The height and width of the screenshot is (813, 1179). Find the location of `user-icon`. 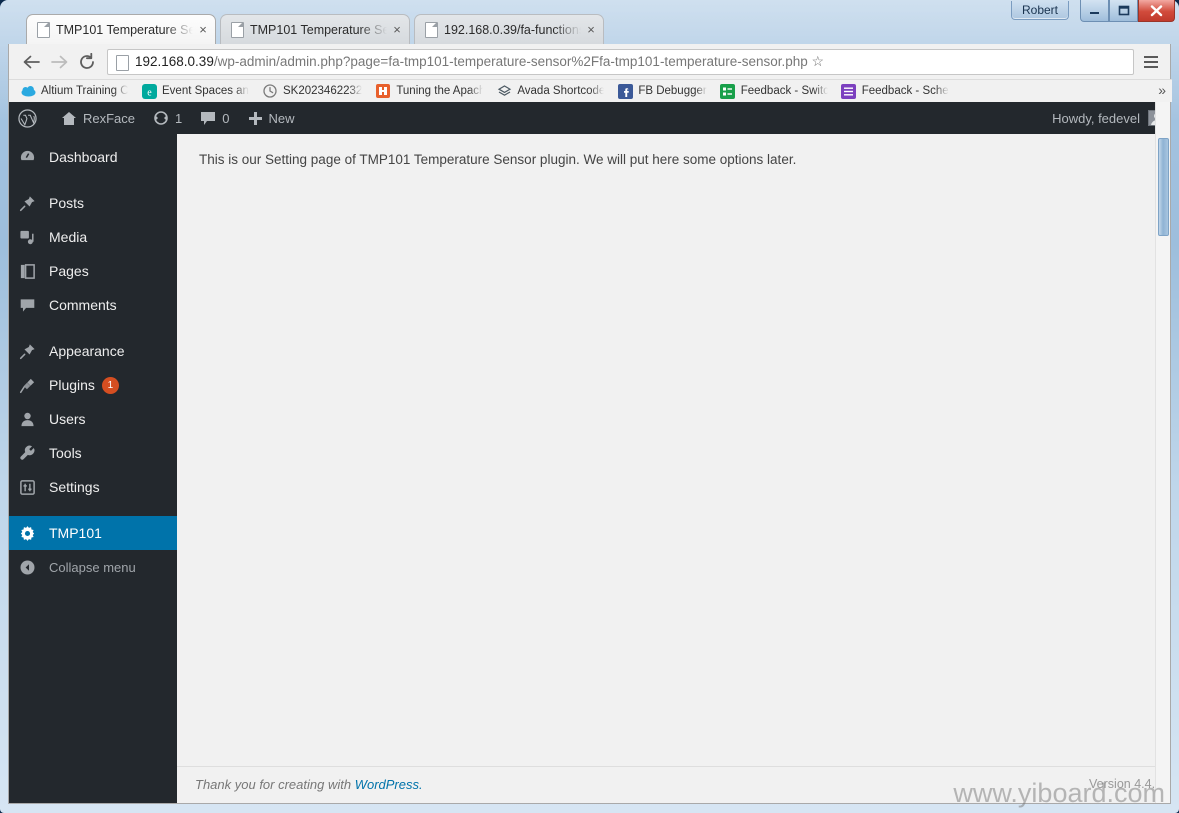

user-icon is located at coordinates (30, 419).